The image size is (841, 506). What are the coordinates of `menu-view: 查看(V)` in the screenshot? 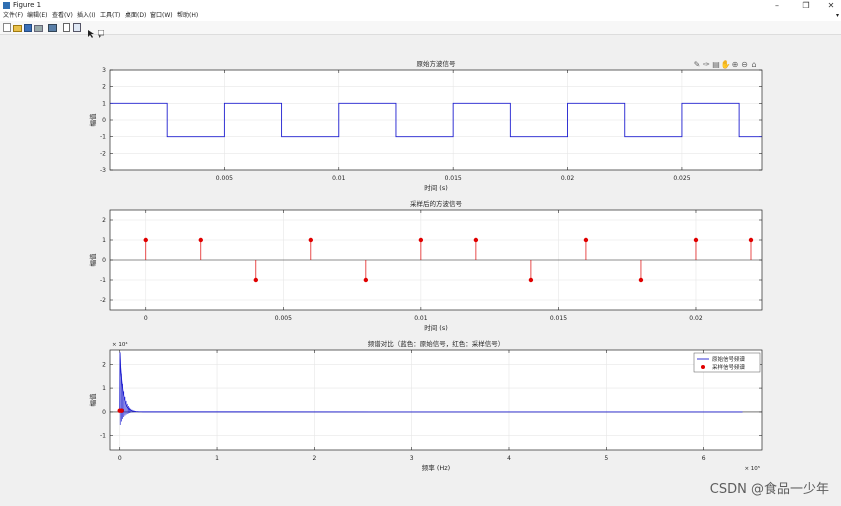 It's located at (62, 16).